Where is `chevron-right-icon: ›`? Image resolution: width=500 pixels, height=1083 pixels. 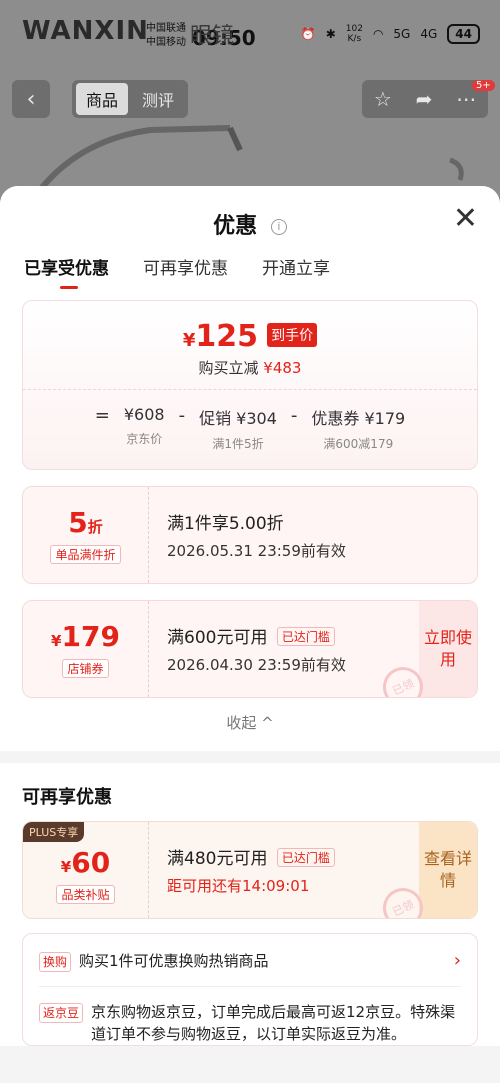
chevron-right-icon: › is located at coordinates (457, 960).